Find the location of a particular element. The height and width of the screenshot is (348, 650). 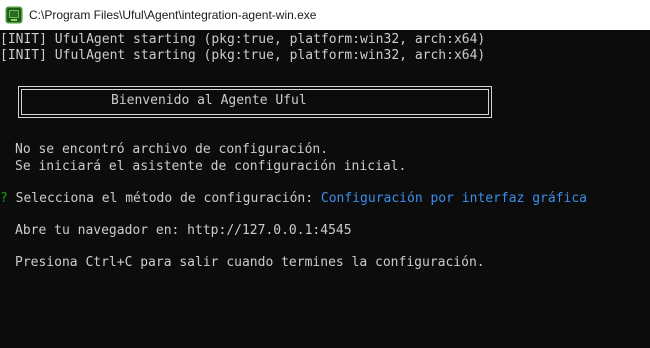

terminal-app-icon is located at coordinates (14, 15).